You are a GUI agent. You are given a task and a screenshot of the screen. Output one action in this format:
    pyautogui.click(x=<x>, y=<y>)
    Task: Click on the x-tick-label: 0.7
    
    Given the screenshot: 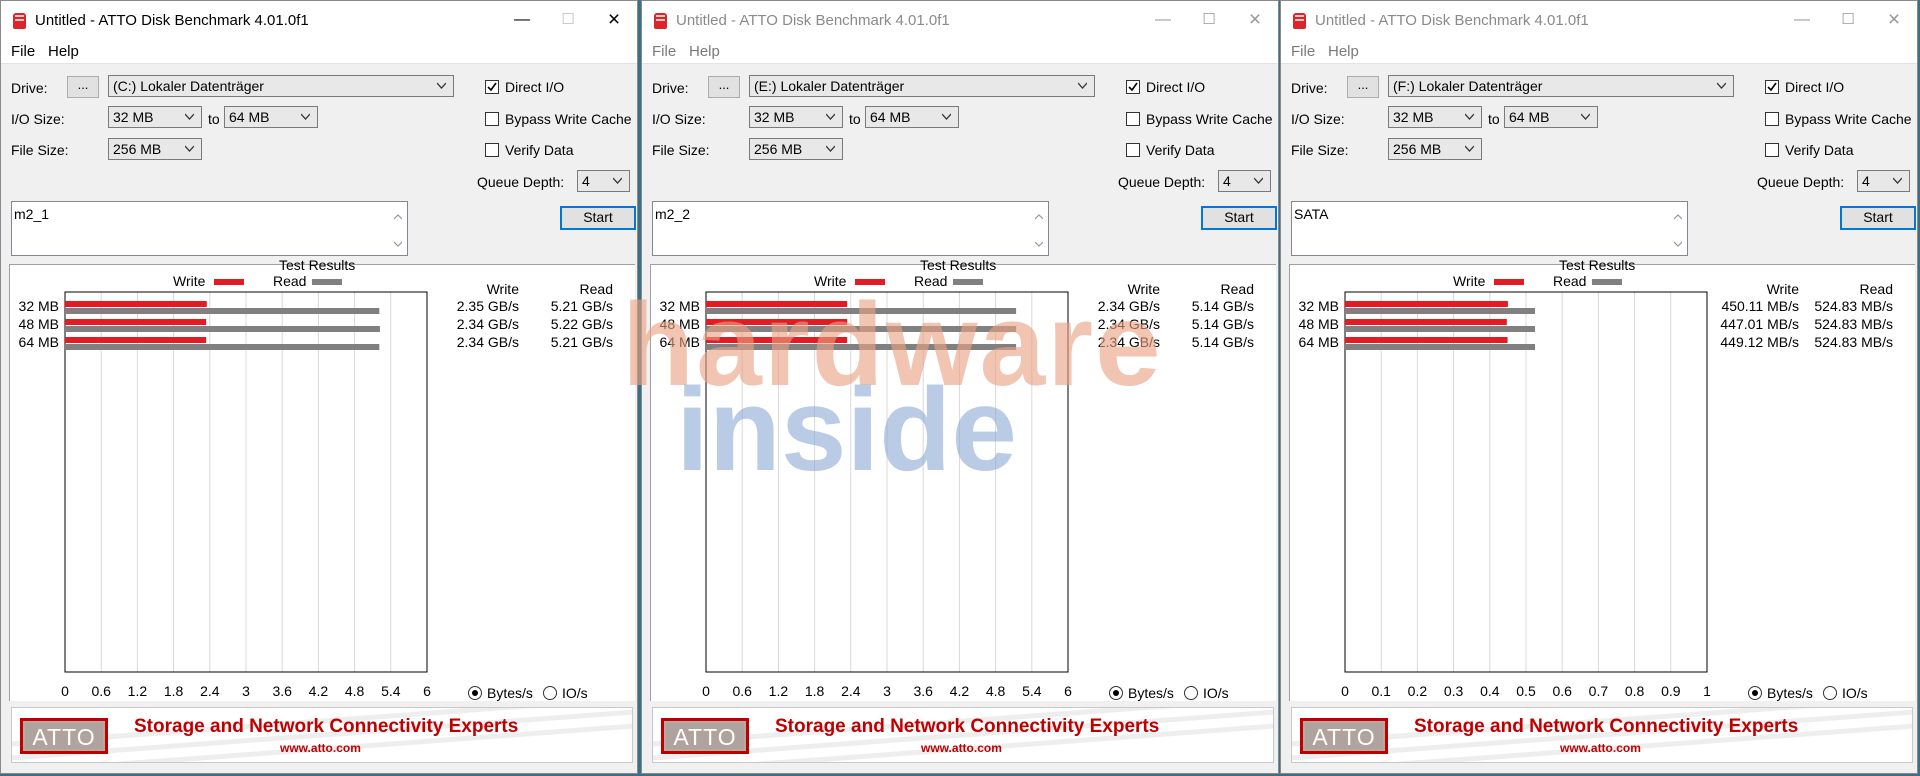 What is the action you would take?
    pyautogui.click(x=1599, y=691)
    